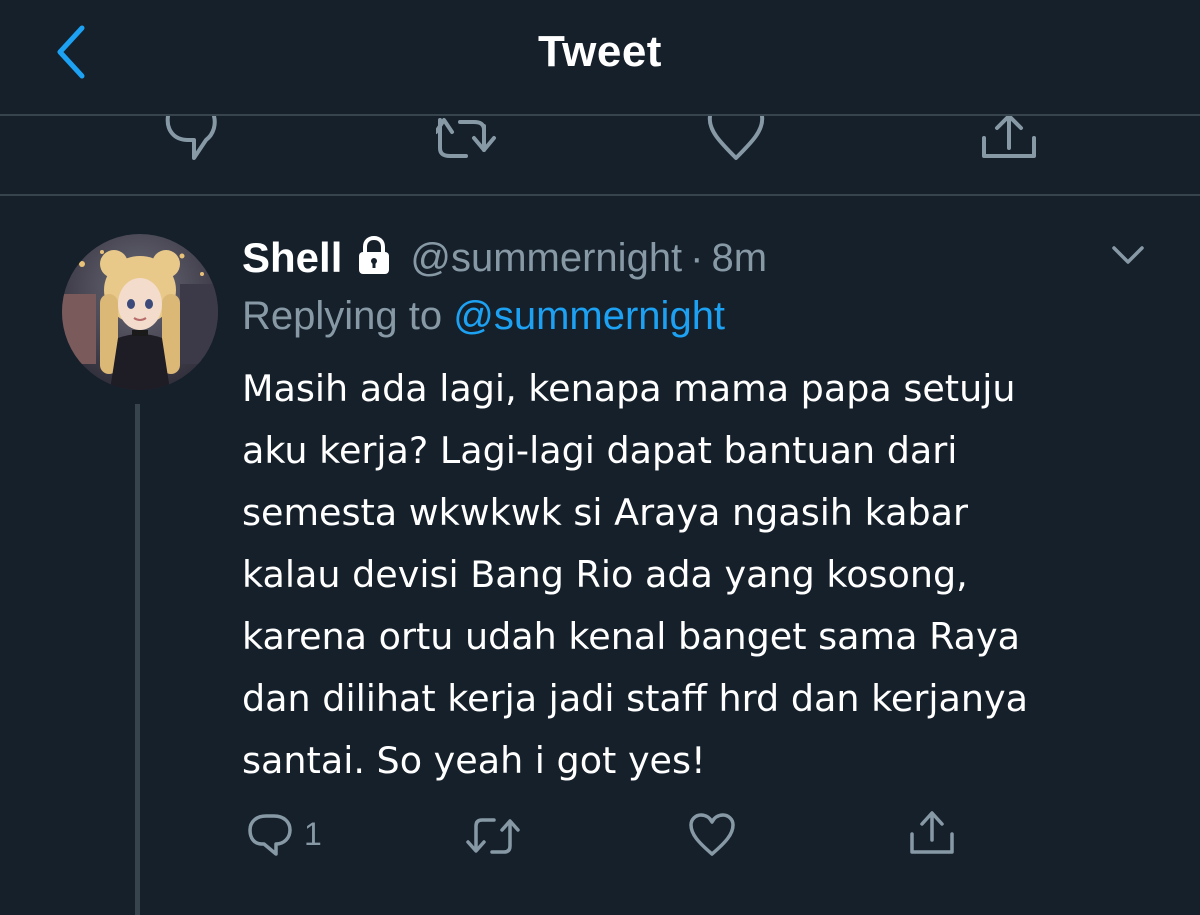 The height and width of the screenshot is (915, 1200). What do you see at coordinates (600, 156) in the screenshot?
I see `parent-tweet-action-bar` at bounding box center [600, 156].